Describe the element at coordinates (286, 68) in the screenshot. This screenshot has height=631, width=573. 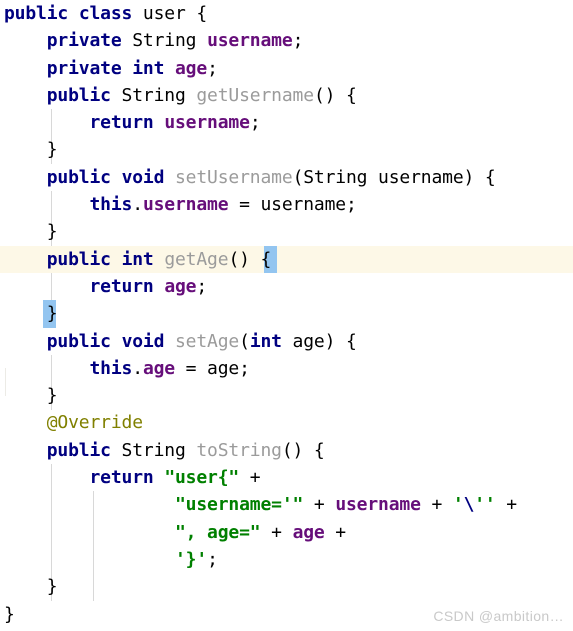
I see `code-line: private int age;` at that location.